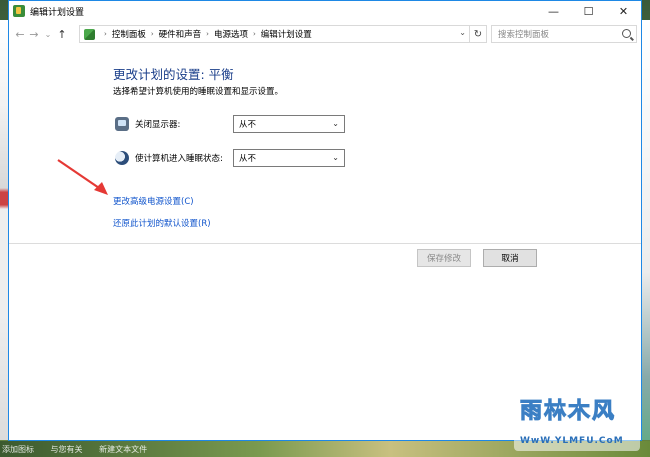  I want to click on sleep-select: 从不 ⌄, so click(289, 158).